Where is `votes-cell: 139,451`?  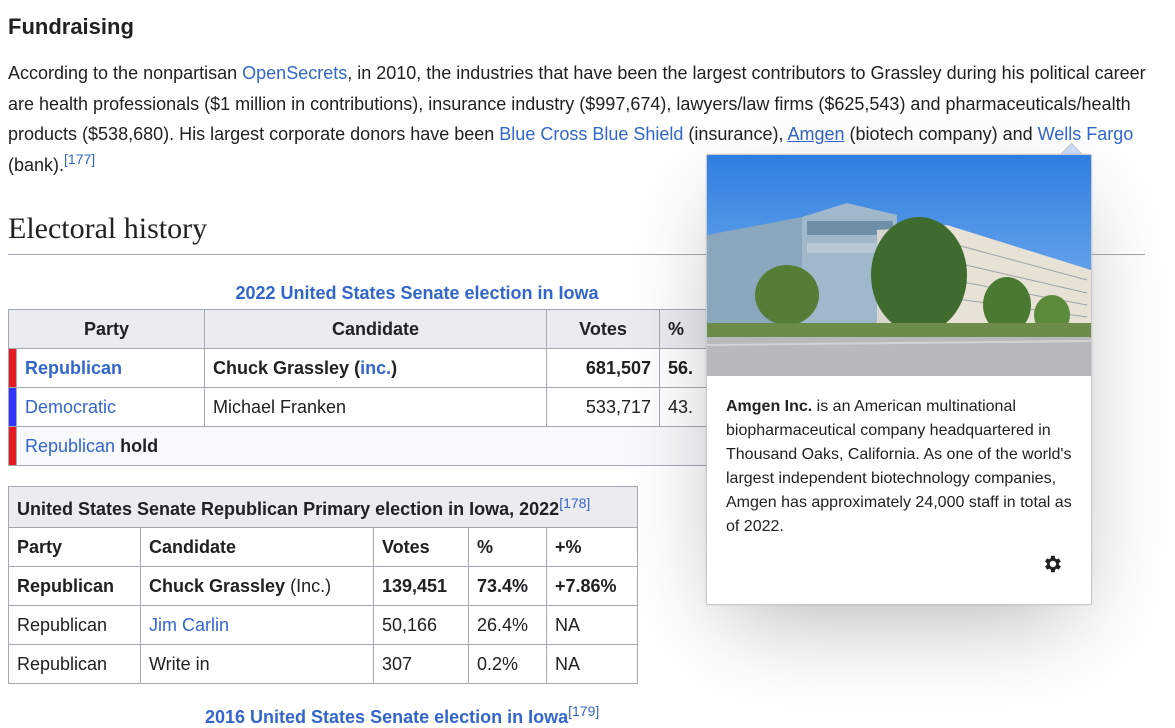
votes-cell: 139,451 is located at coordinates (421, 586).